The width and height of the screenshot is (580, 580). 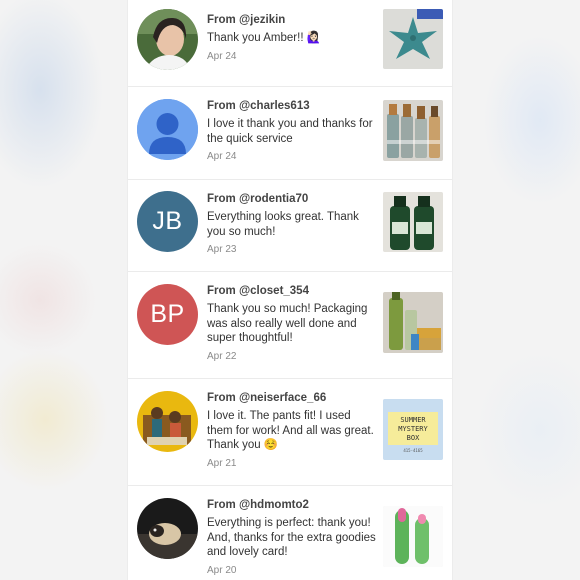 I want to click on feedback-date: Apr 20, so click(x=222, y=570).